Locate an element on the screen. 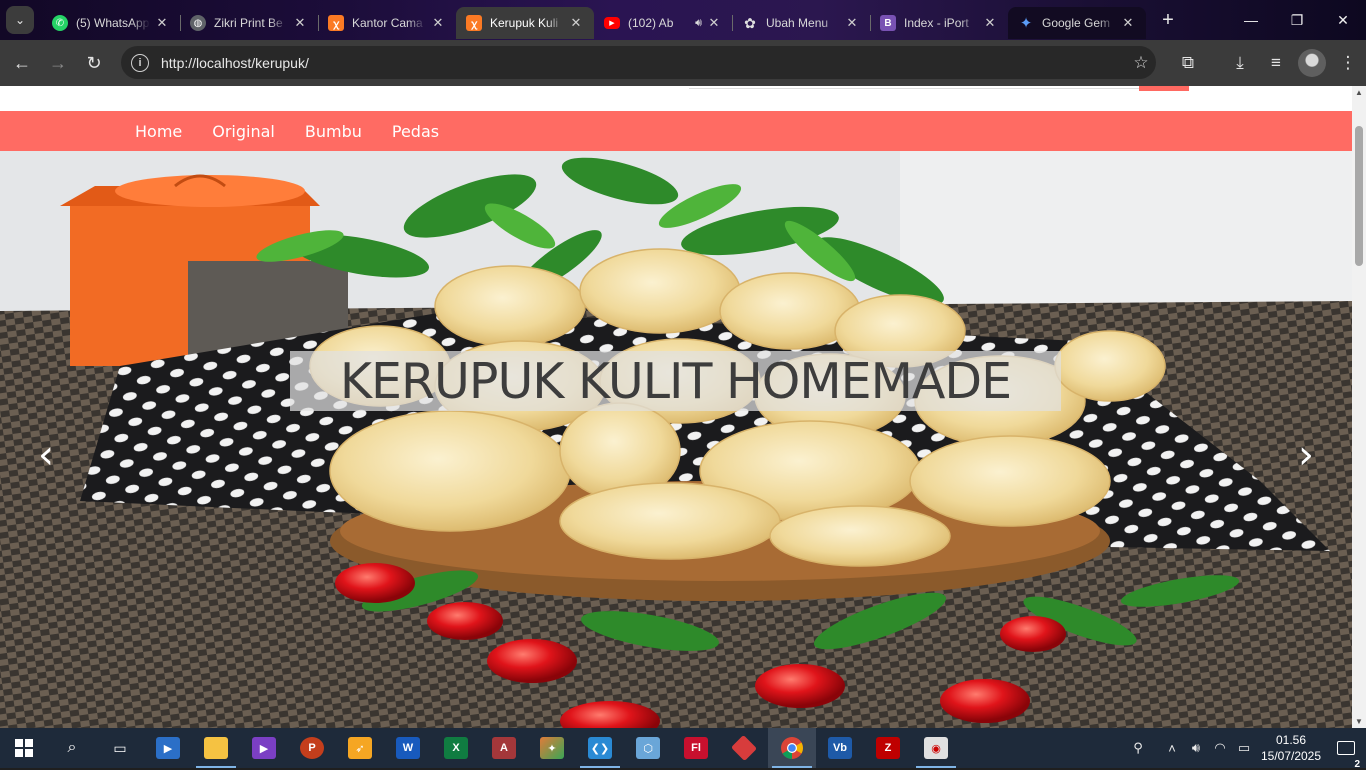 The height and width of the screenshot is (770, 1366). start-button is located at coordinates (24, 748).